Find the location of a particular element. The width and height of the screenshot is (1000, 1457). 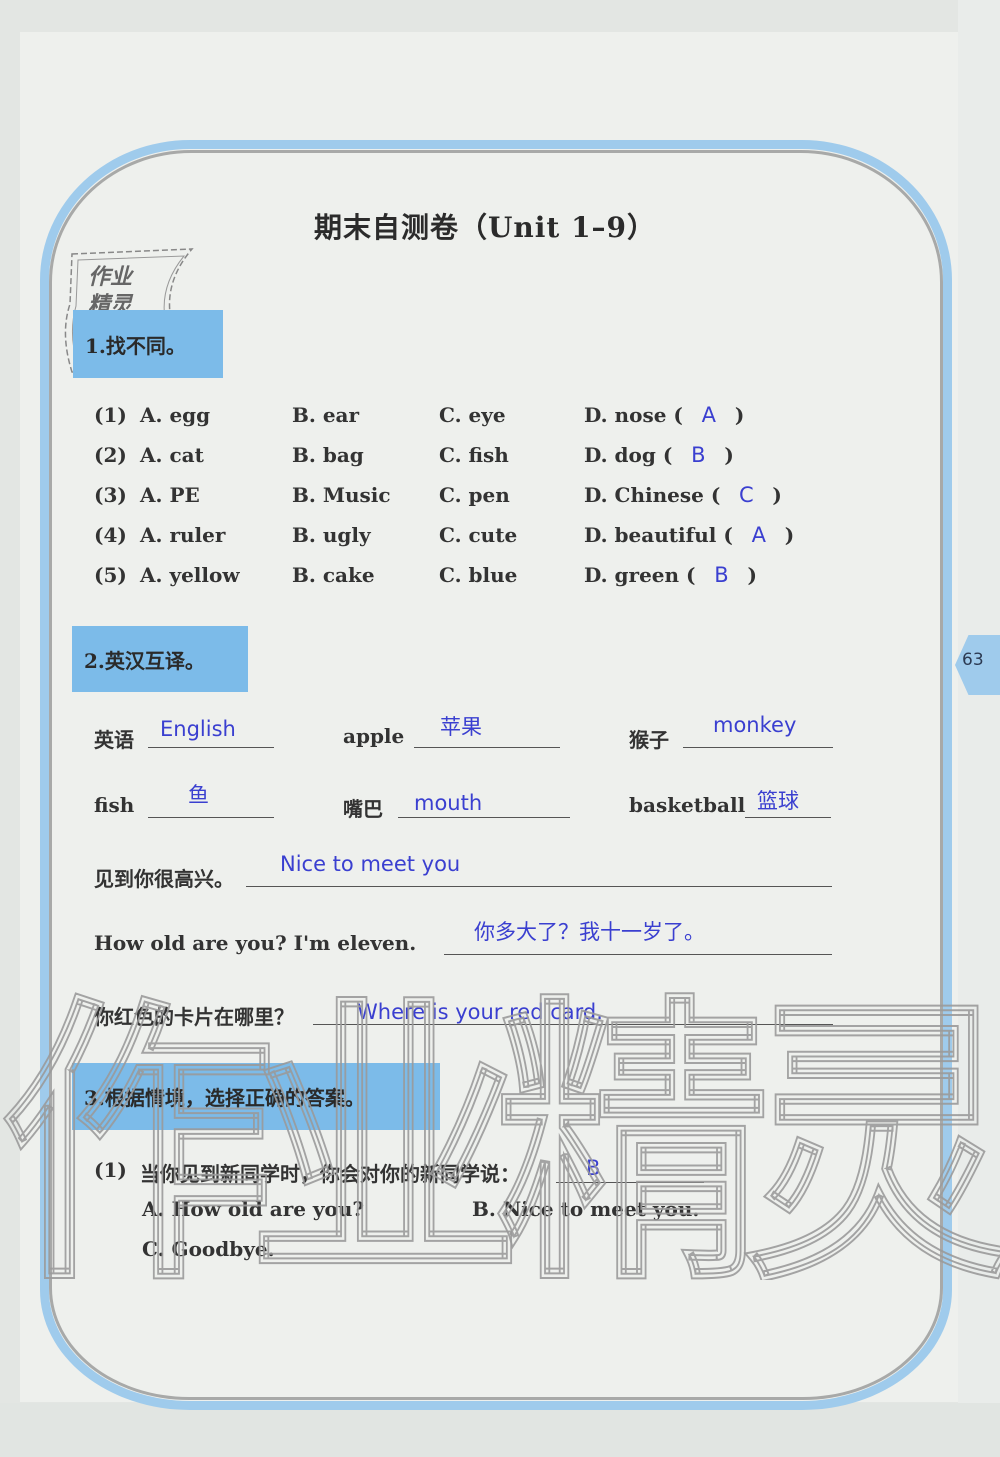

option-b: B. cake is located at coordinates (333, 575).